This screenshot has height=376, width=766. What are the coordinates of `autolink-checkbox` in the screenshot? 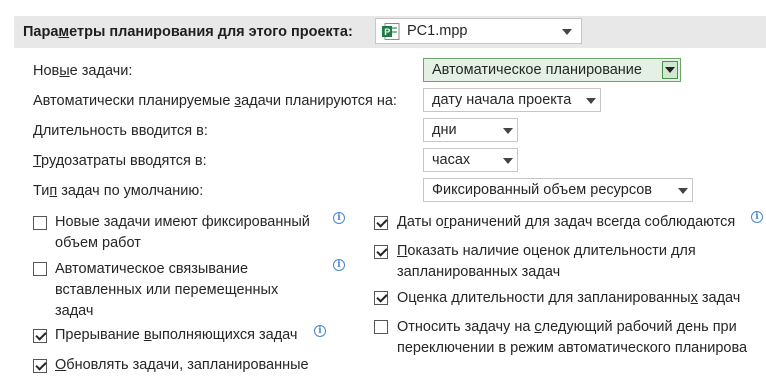 It's located at (40, 269).